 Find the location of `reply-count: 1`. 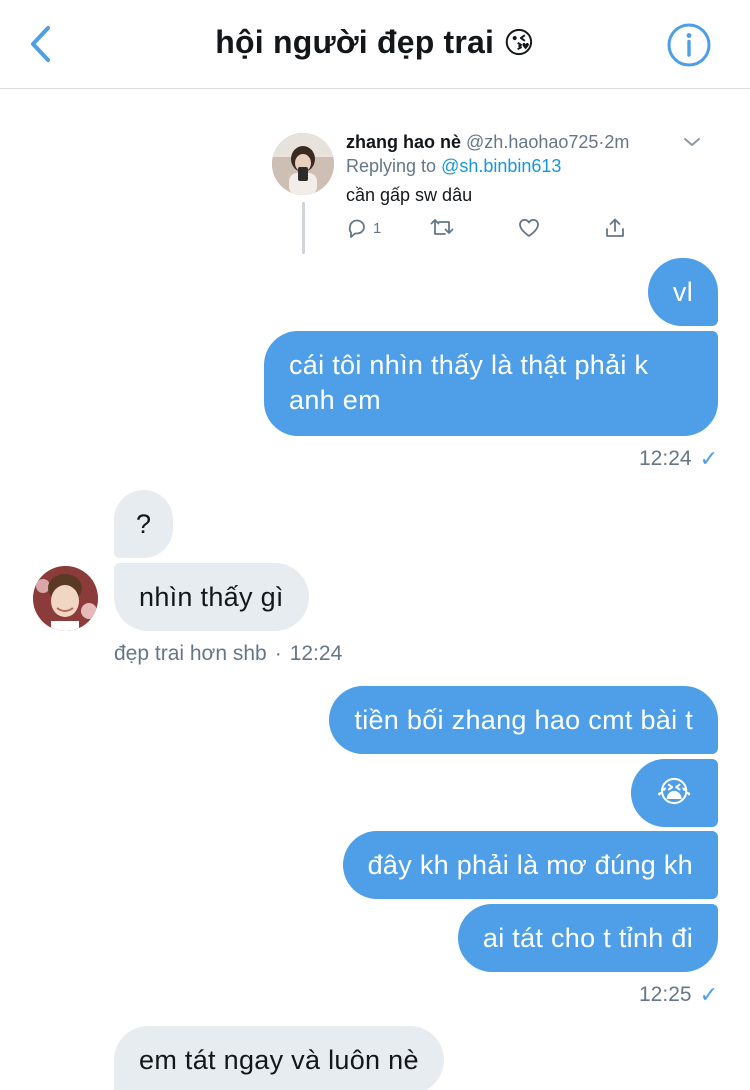

reply-count: 1 is located at coordinates (377, 228).